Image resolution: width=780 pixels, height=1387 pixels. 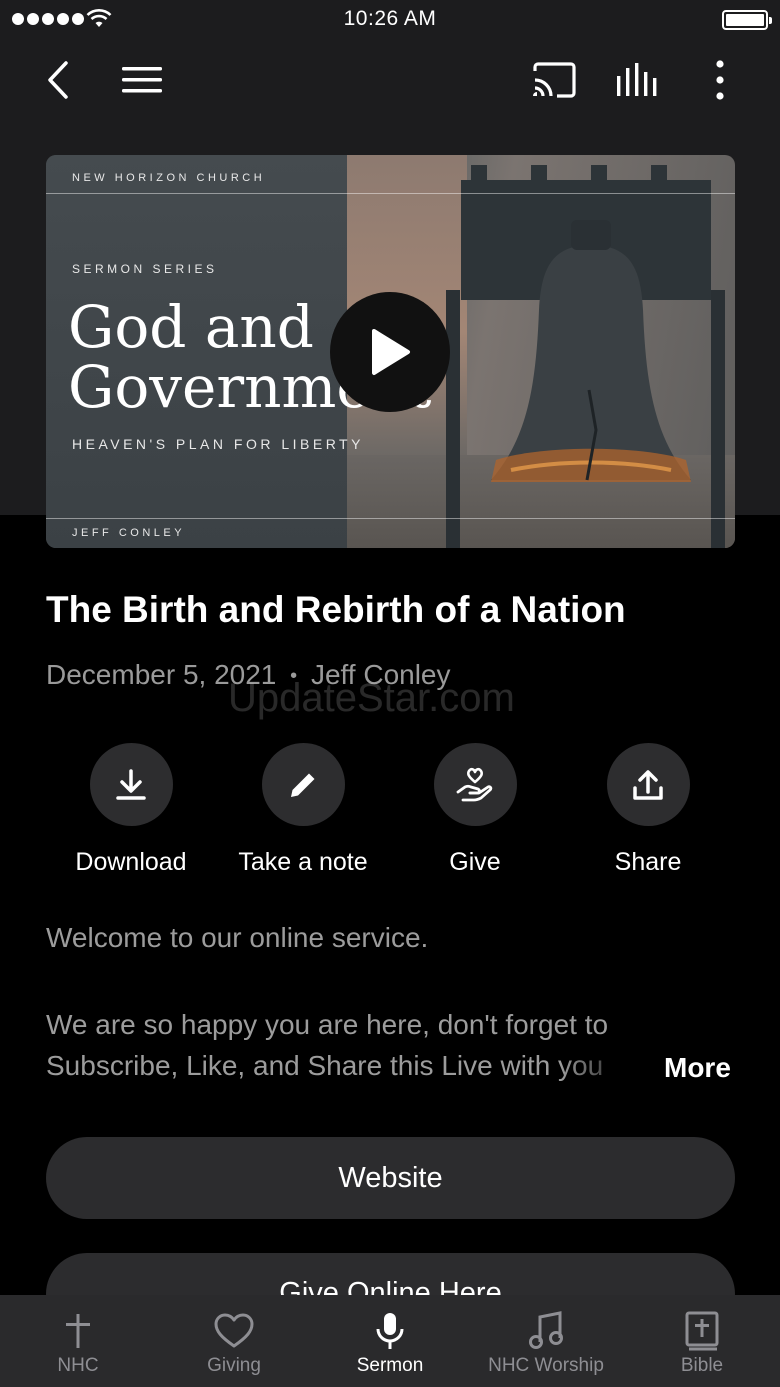 I want to click on tab-sermon: Sermon, so click(x=390, y=1341).